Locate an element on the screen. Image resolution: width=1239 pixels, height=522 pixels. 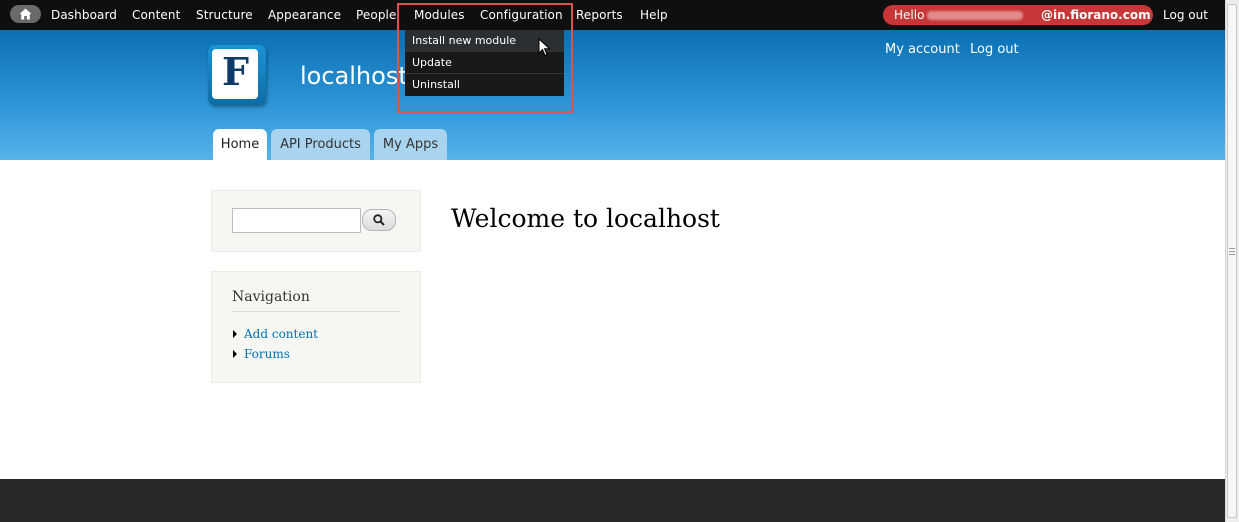
toolbar-item-help: Help is located at coordinates (654, 15).